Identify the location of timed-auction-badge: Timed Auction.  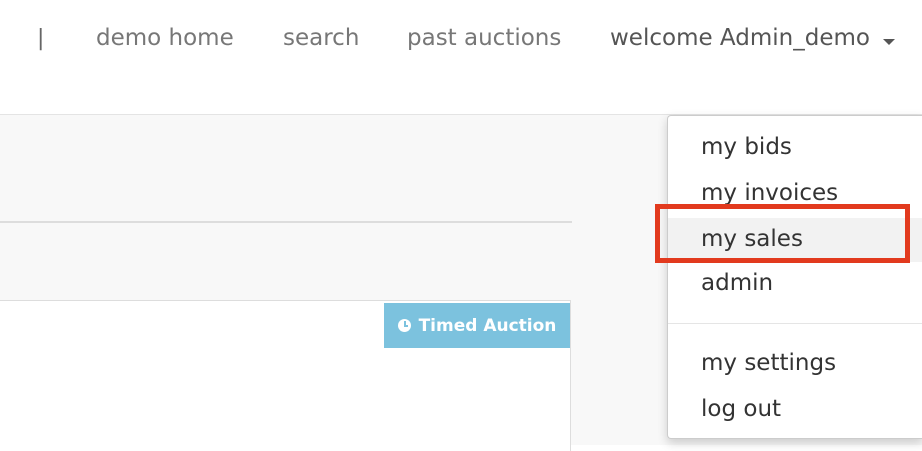
(477, 325).